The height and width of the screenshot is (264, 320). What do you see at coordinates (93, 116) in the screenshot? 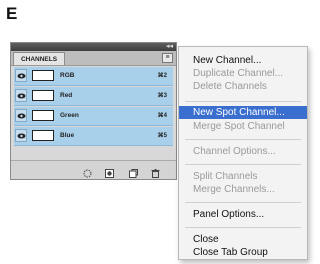
I see `channel-row-green: Green ⌘4` at bounding box center [93, 116].